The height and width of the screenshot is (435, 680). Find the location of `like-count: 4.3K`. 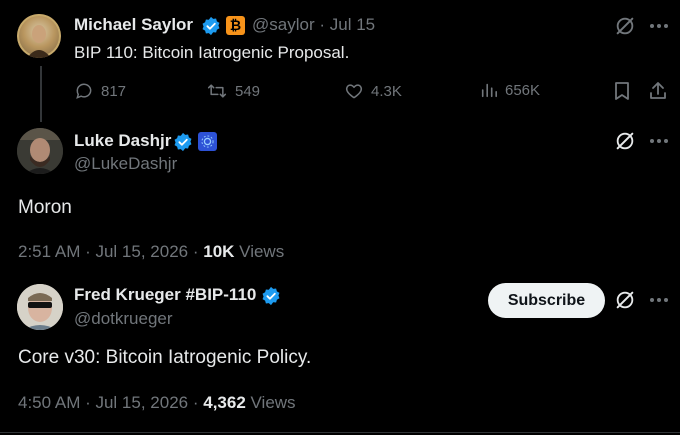

like-count: 4.3K is located at coordinates (386, 91).